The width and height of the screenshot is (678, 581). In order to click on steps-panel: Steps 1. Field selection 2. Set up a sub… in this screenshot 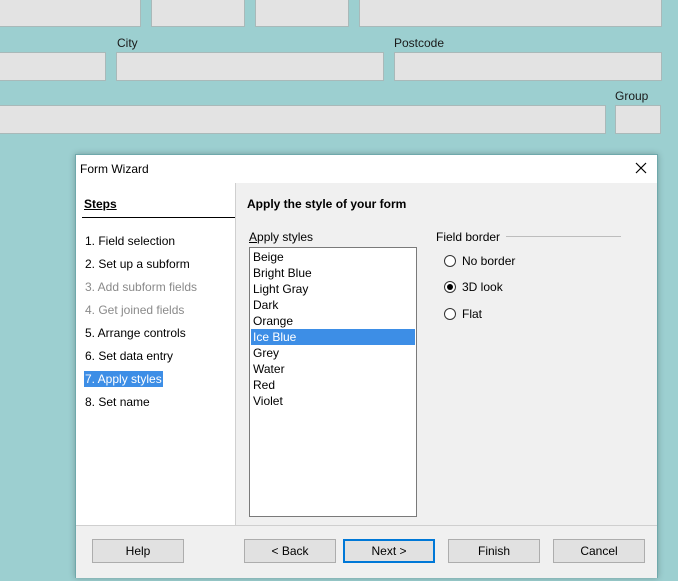, I will do `click(155, 354)`.